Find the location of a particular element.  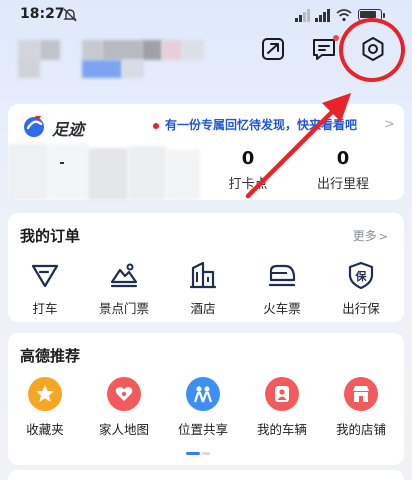

mute-bell-icon is located at coordinates (70, 15).